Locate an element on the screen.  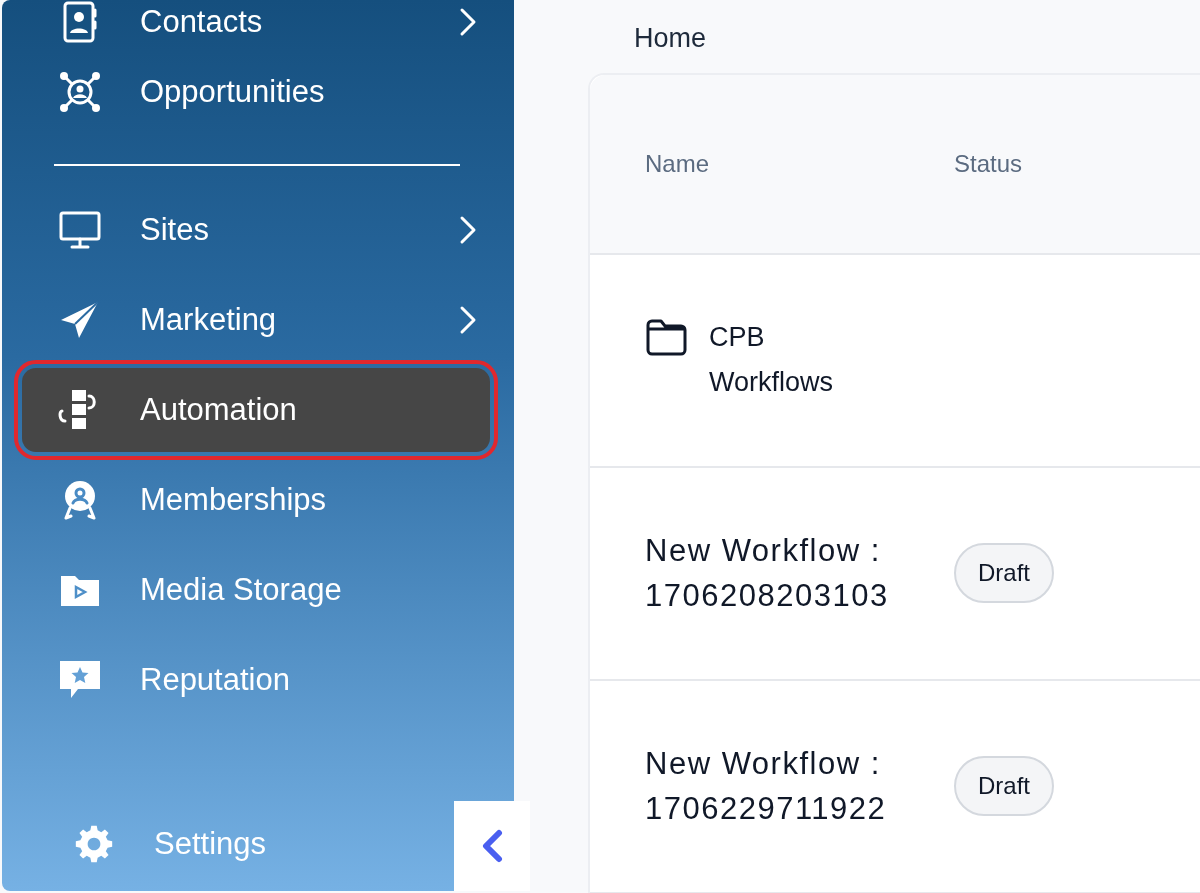
sidebar-item: Sites is located at coordinates (256, 230).